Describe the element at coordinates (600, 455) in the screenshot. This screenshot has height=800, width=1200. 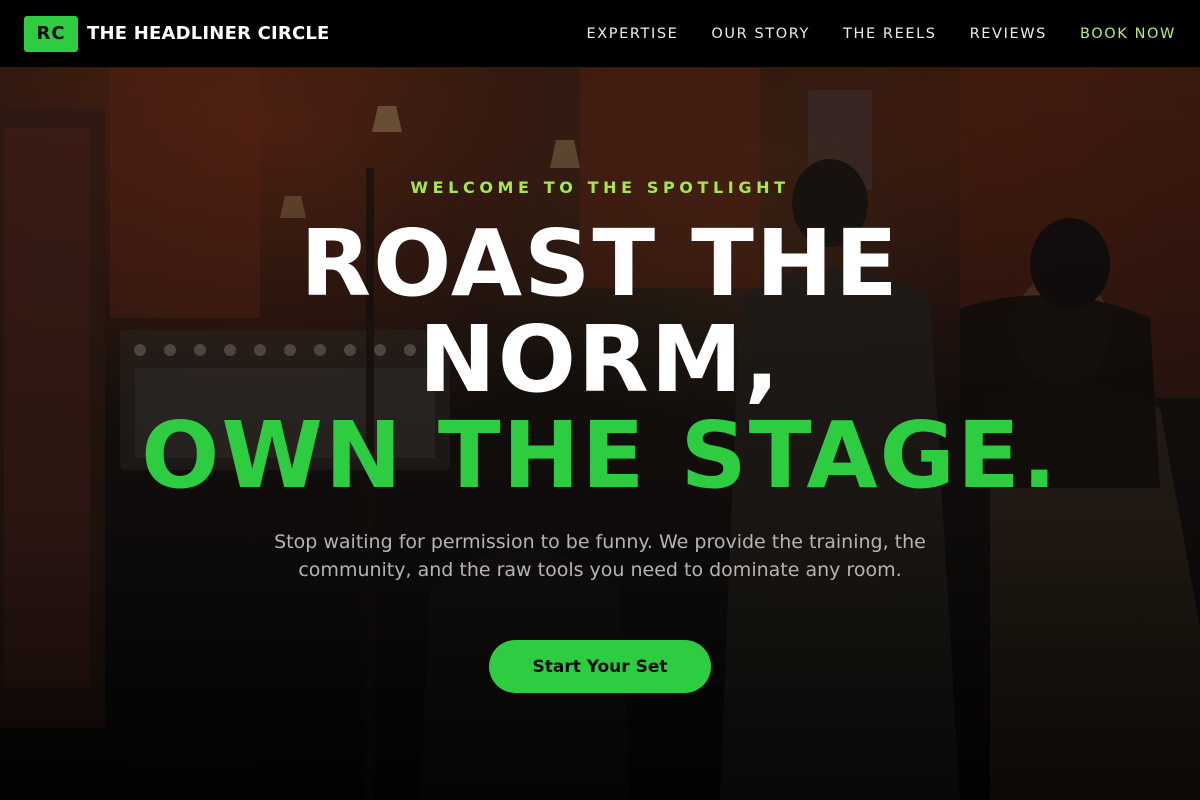
I see `headline-line-3: OWN THE STAGE.` at that location.